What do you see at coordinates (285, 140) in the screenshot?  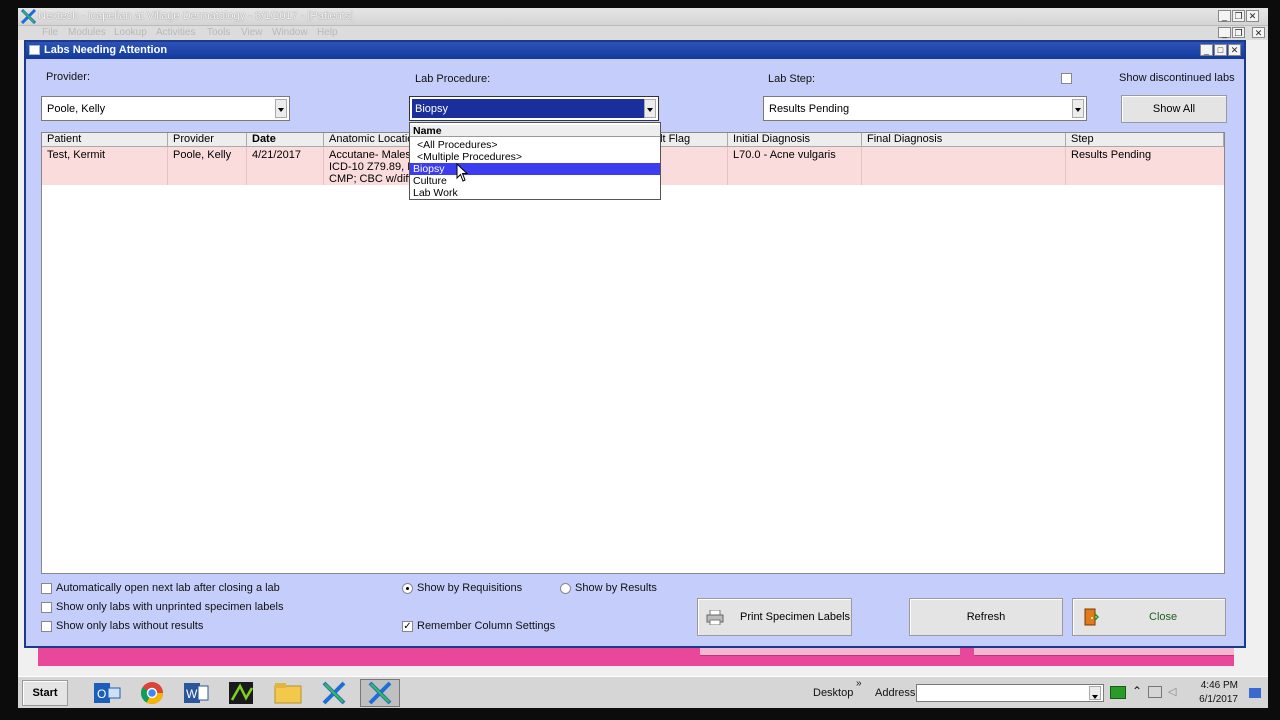 I see `column-header-date: Date` at bounding box center [285, 140].